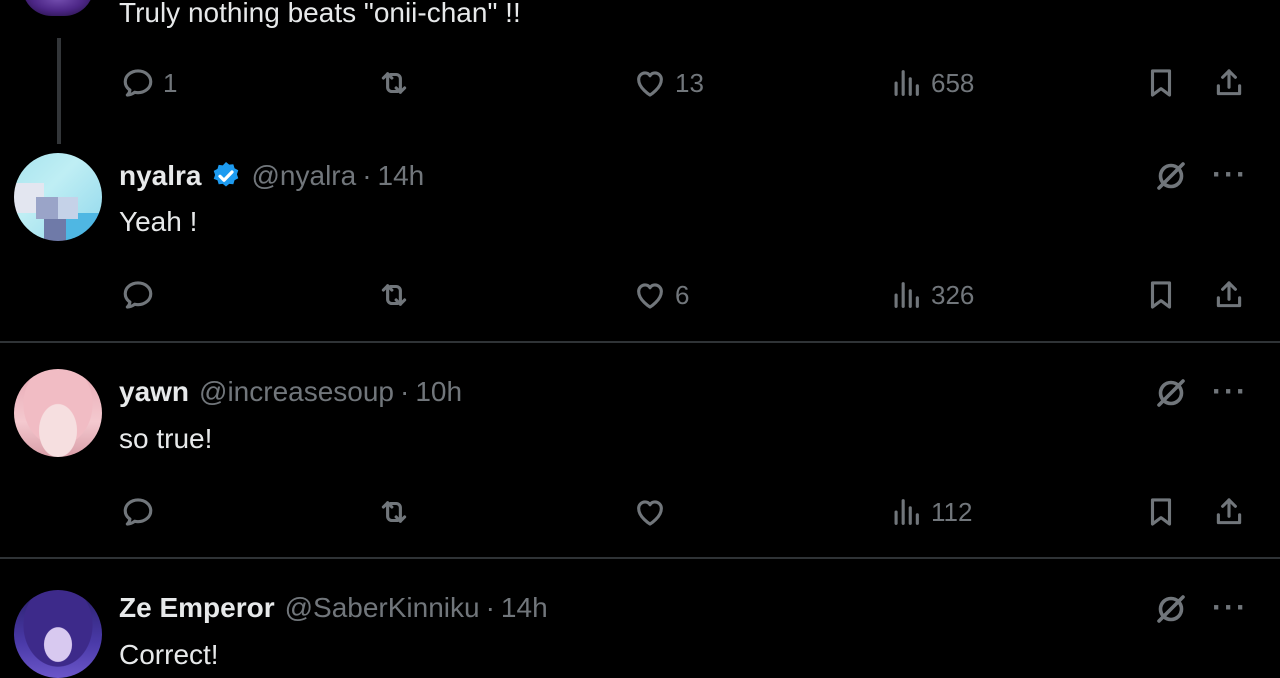  What do you see at coordinates (953, 82) in the screenshot?
I see `view-count: 658` at bounding box center [953, 82].